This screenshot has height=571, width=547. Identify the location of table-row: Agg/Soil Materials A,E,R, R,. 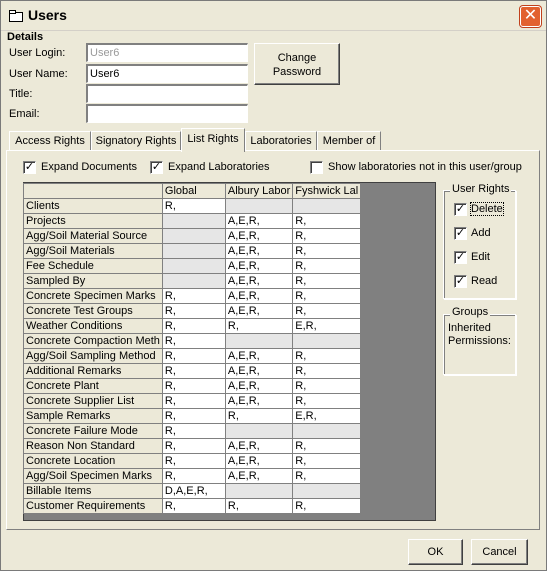
(192, 251).